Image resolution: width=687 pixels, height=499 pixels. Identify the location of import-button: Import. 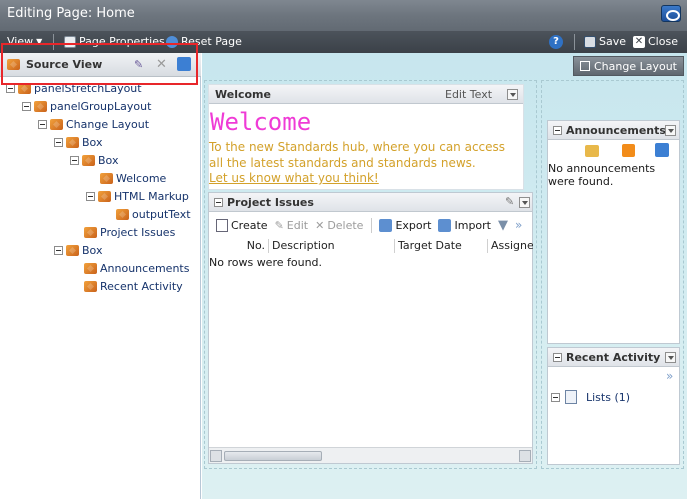
(464, 225).